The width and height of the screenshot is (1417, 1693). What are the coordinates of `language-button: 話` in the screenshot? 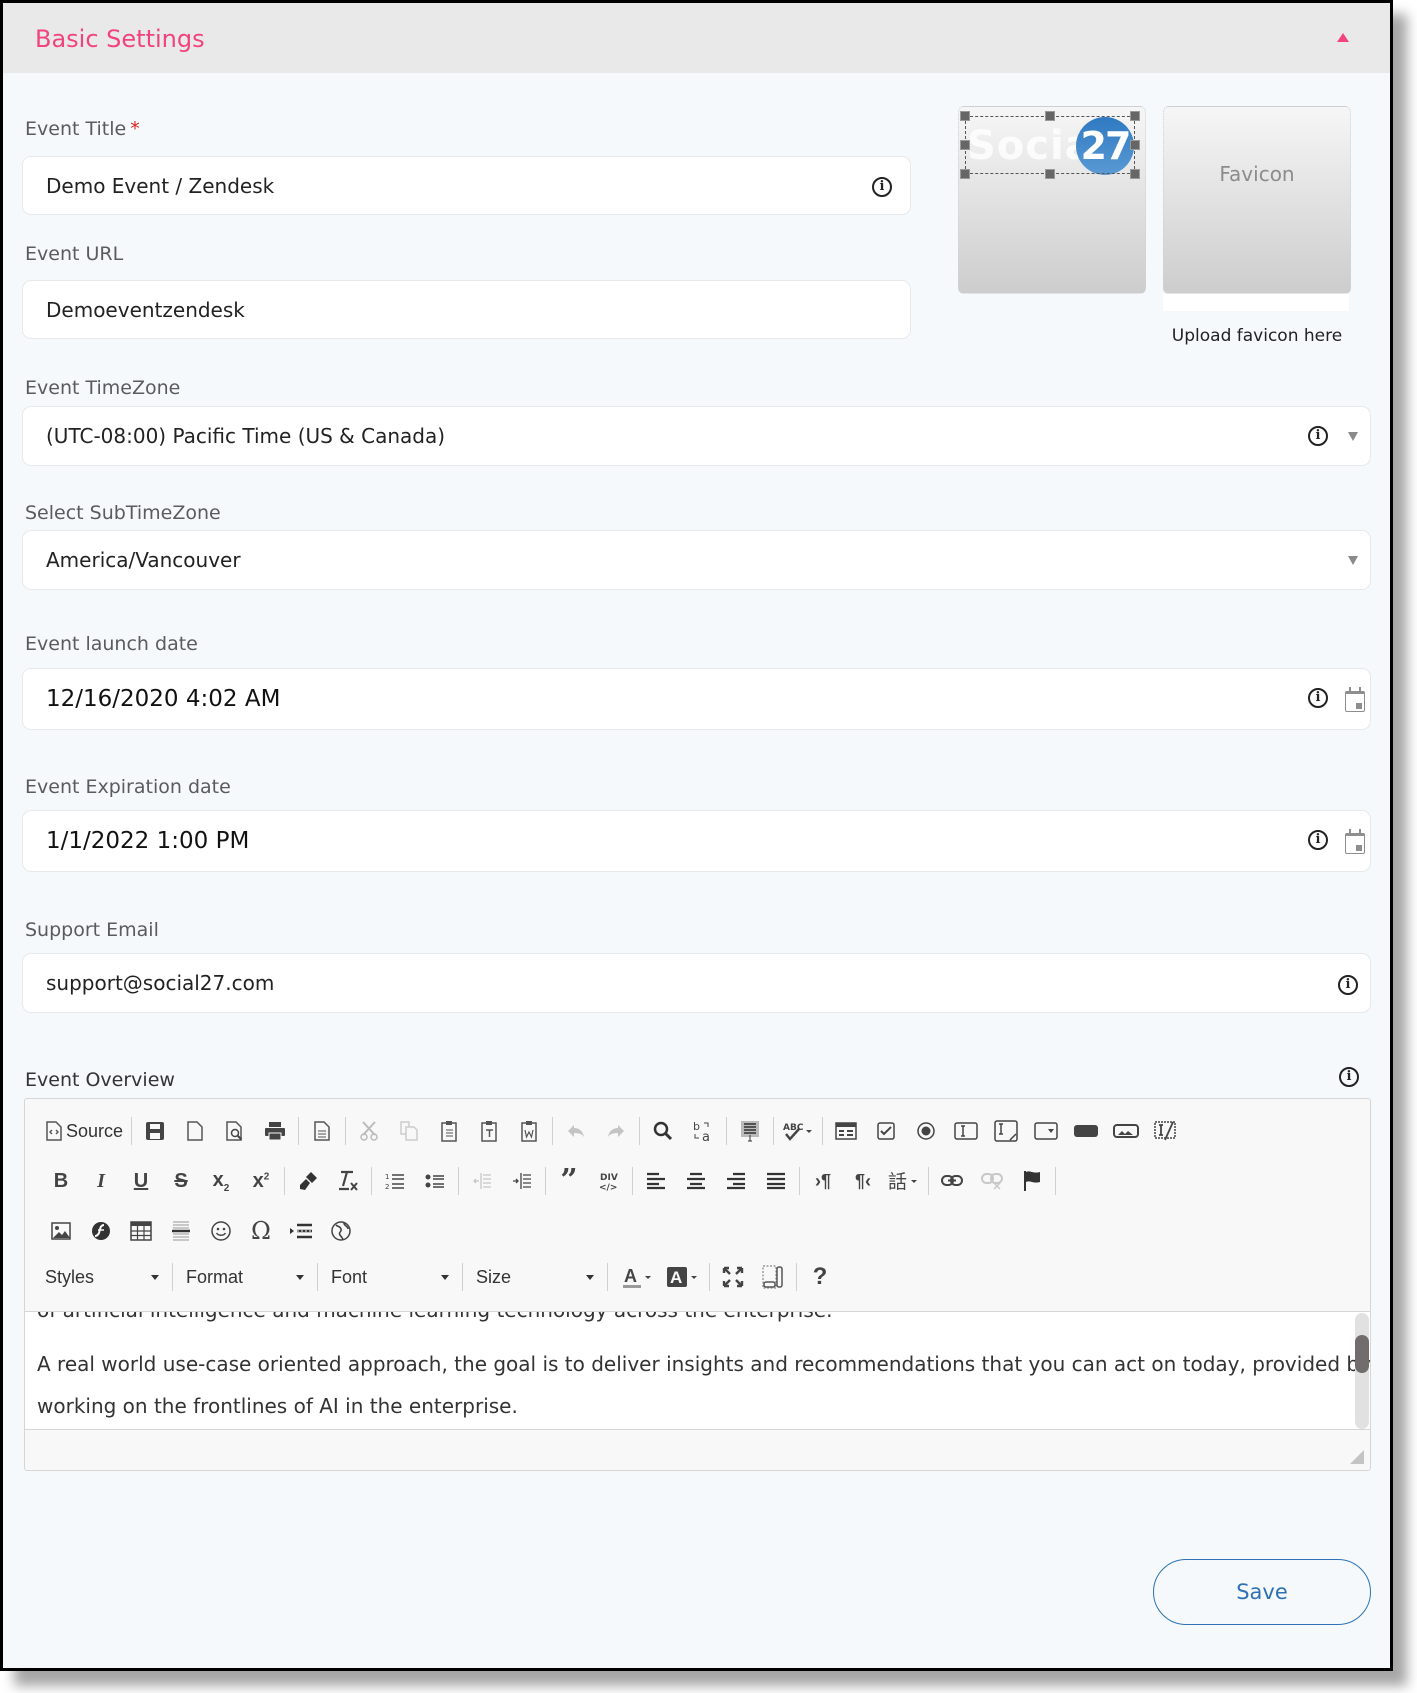 It's located at (904, 1181).